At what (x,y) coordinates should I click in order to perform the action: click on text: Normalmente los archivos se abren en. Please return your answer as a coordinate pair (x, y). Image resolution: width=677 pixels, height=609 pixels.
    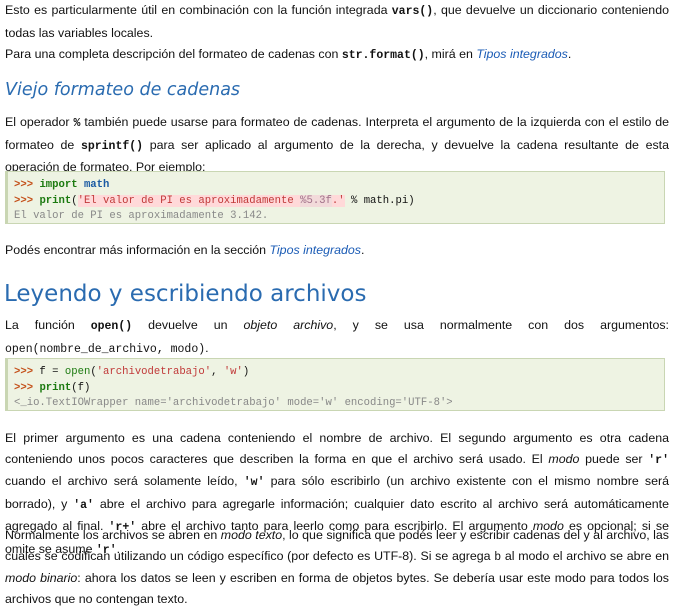
    Looking at the image, I should click on (113, 535).